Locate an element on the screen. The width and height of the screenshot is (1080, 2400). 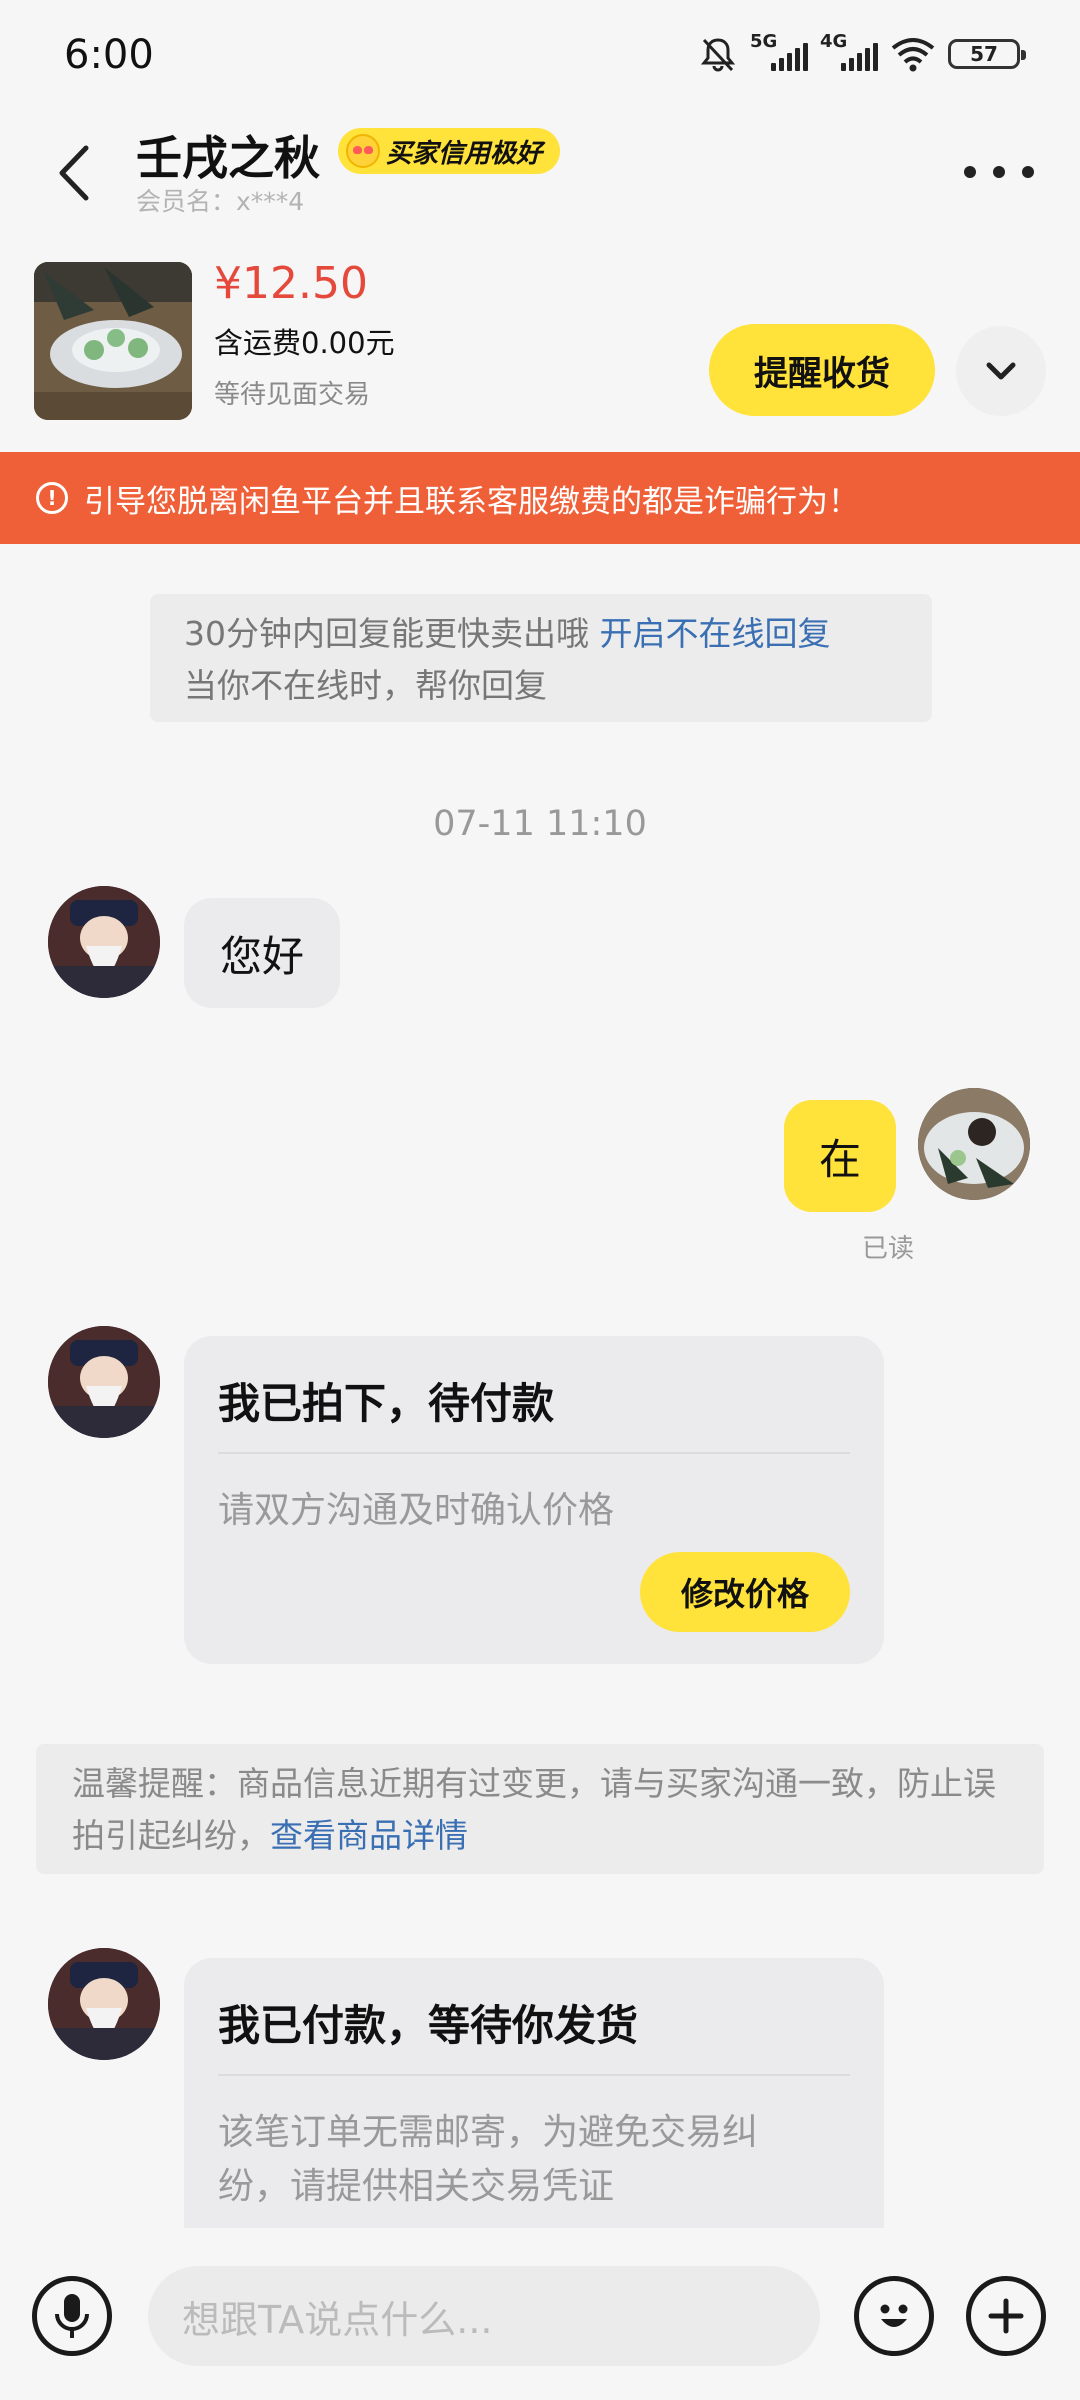
chat-header: 壬戌之秋 买家信用极好 会员名：x***4 is located at coordinates (540, 180).